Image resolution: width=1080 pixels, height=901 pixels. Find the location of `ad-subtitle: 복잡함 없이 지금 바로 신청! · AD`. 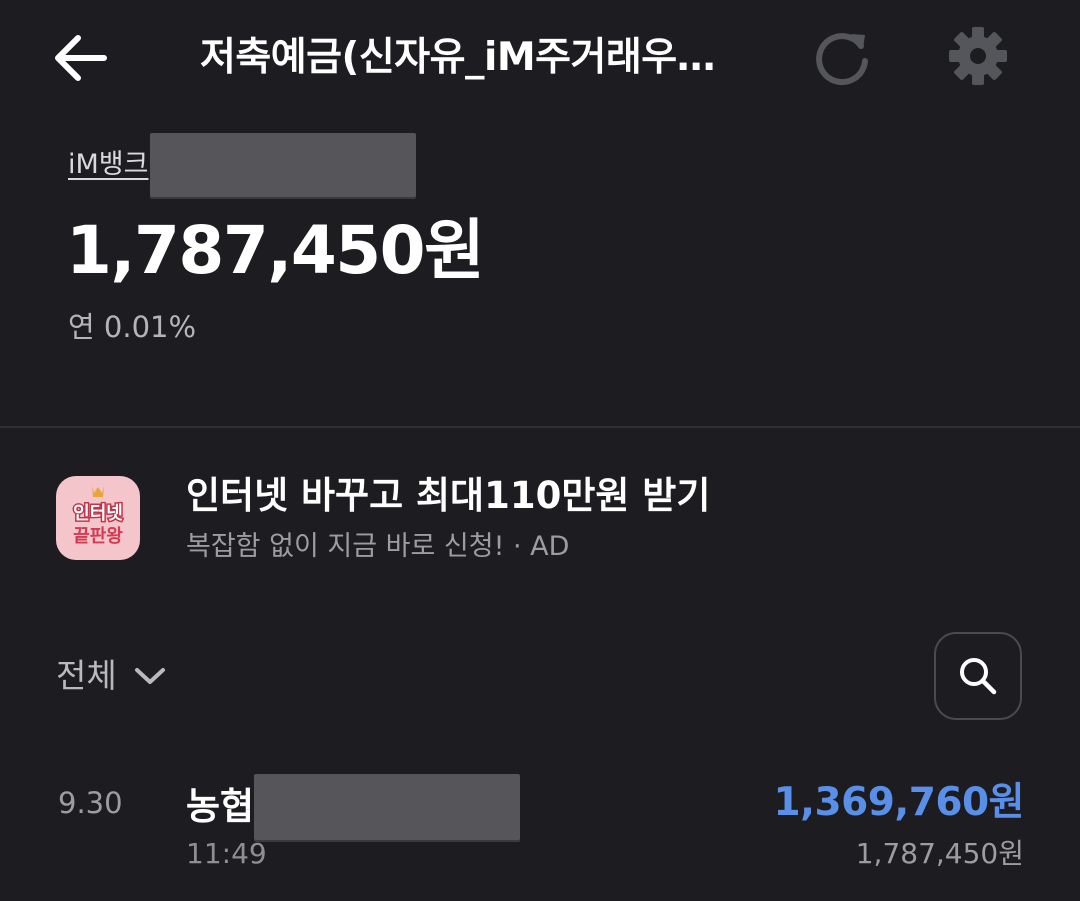

ad-subtitle: 복잡함 없이 지금 바로 신청! · AD is located at coordinates (378, 546).